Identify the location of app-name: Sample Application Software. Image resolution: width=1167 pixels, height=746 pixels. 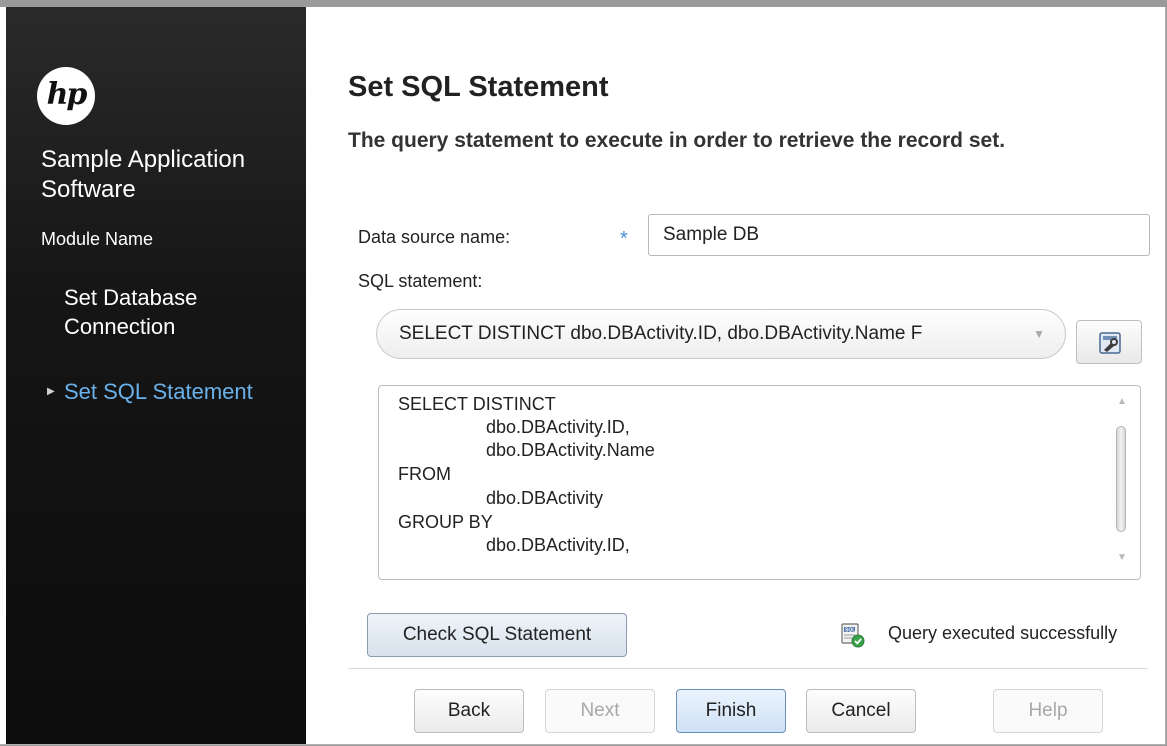
(143, 174).